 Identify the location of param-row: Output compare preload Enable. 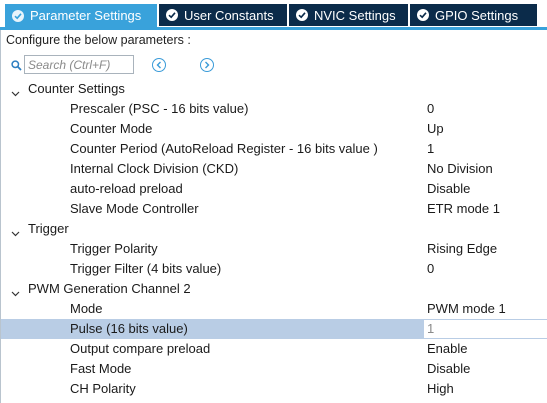
(274, 349).